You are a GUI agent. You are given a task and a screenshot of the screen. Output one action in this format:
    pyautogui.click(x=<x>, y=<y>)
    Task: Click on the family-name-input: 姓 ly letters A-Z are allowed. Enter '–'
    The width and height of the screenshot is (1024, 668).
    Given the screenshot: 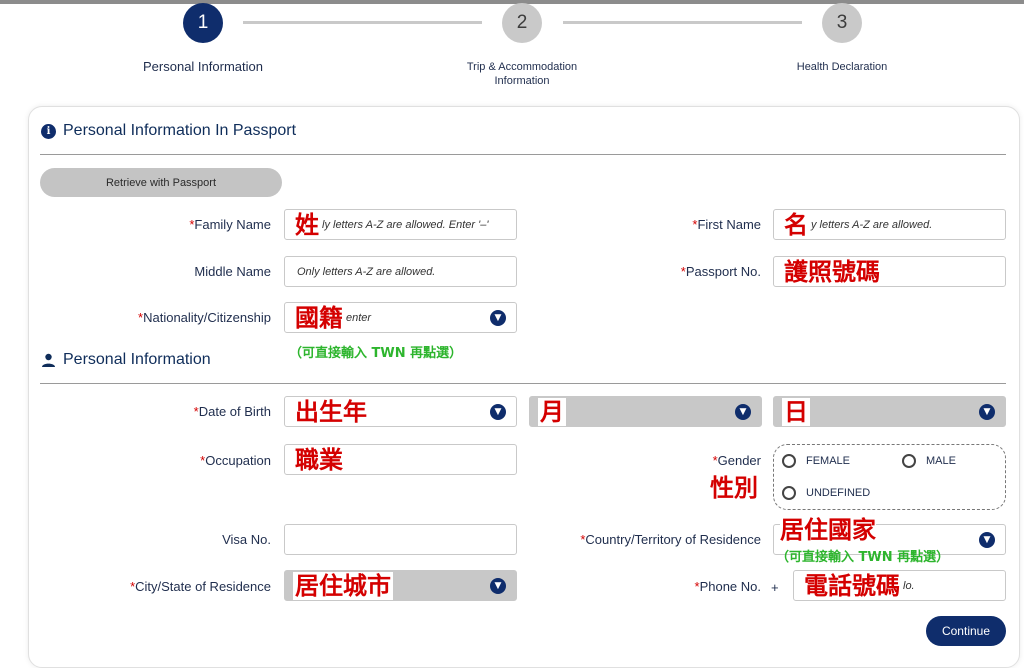 What is the action you would take?
    pyautogui.click(x=400, y=224)
    